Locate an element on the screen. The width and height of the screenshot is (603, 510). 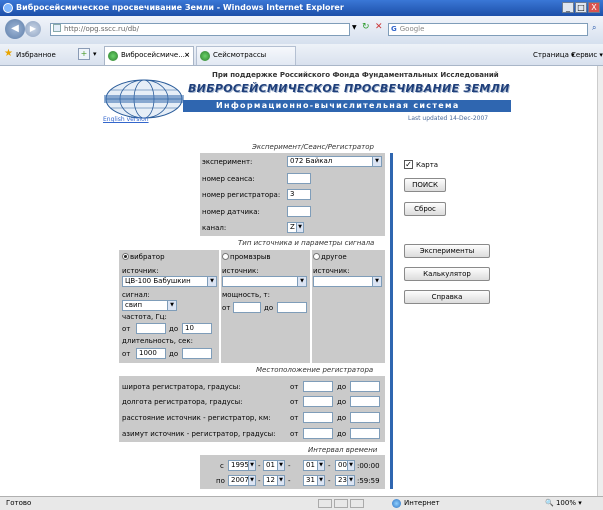
last-updated: Last updated 14-Dec-2007 is located at coordinates (448, 118).